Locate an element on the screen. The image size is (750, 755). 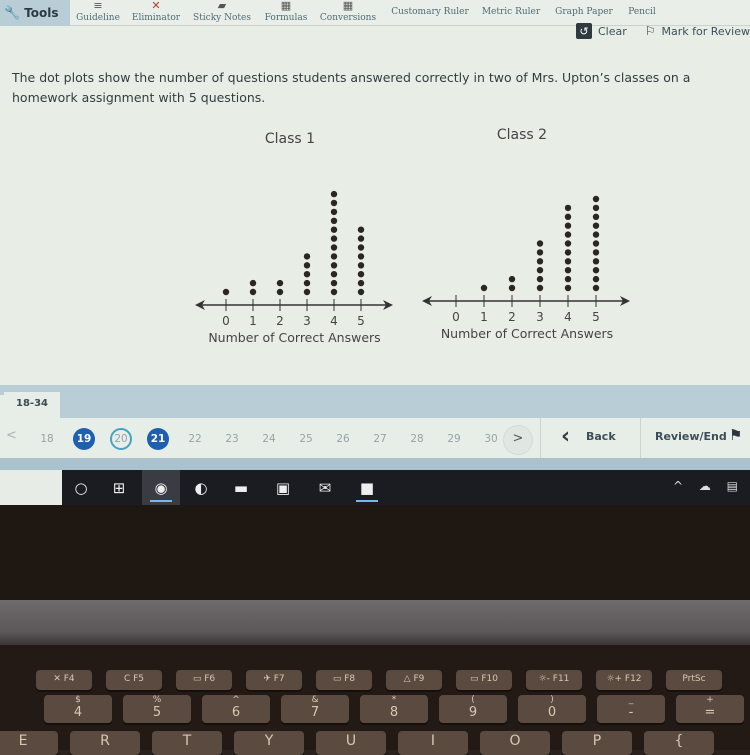
tool-formulas: ▦ Formulas is located at coordinates (286, 13).